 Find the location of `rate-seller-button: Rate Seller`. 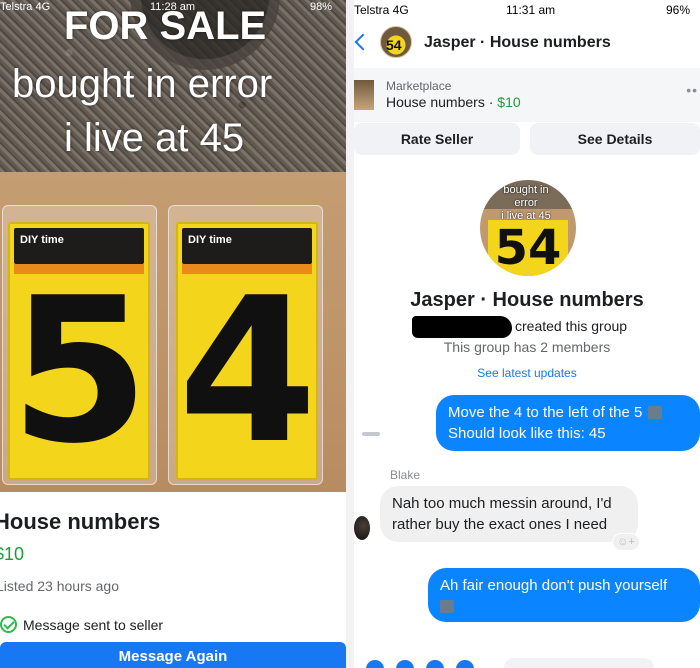

rate-seller-button: Rate Seller is located at coordinates (437, 139).